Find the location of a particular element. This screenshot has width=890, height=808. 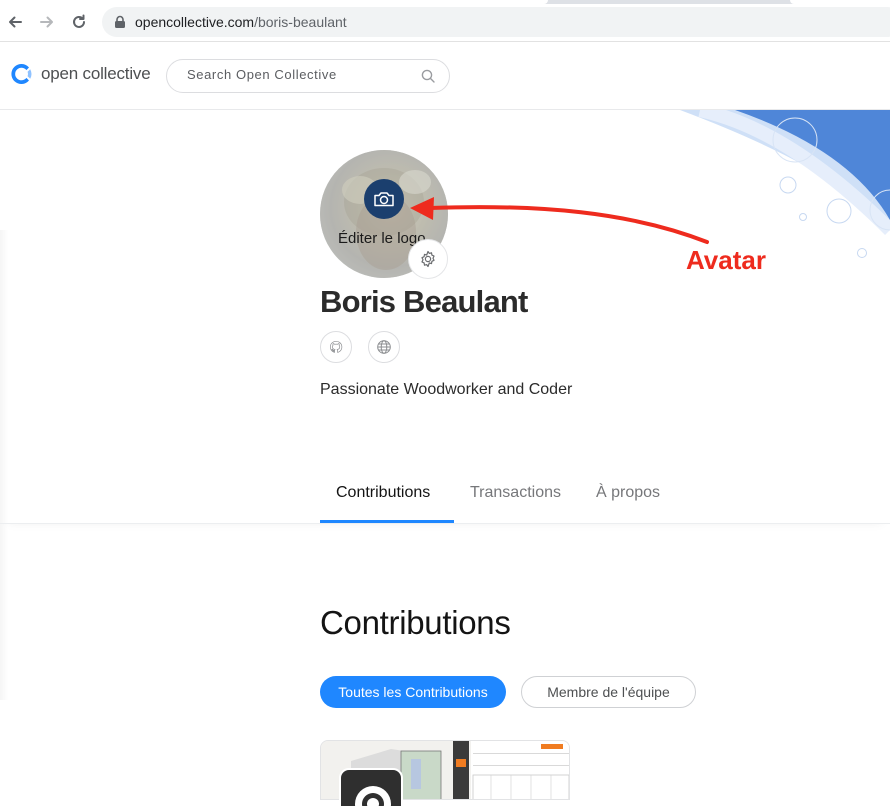

lock-icon is located at coordinates (120, 21).